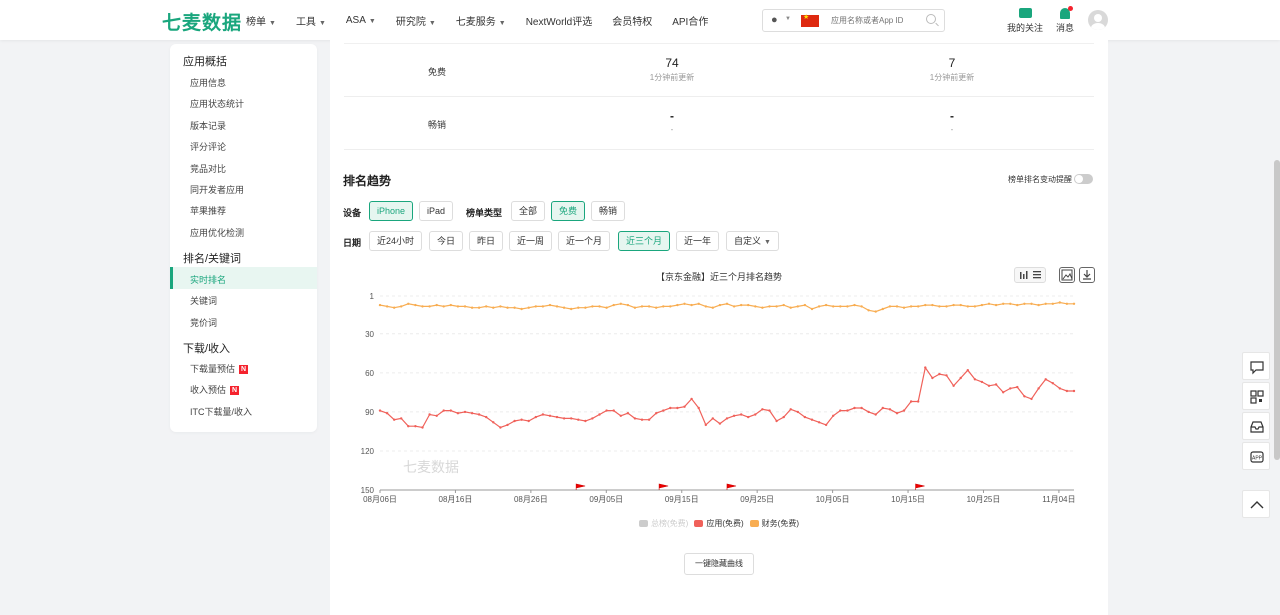 The height and width of the screenshot is (615, 1280). What do you see at coordinates (1025, 21) in the screenshot?
I see `my-favorites-button: 我的关注` at bounding box center [1025, 21].